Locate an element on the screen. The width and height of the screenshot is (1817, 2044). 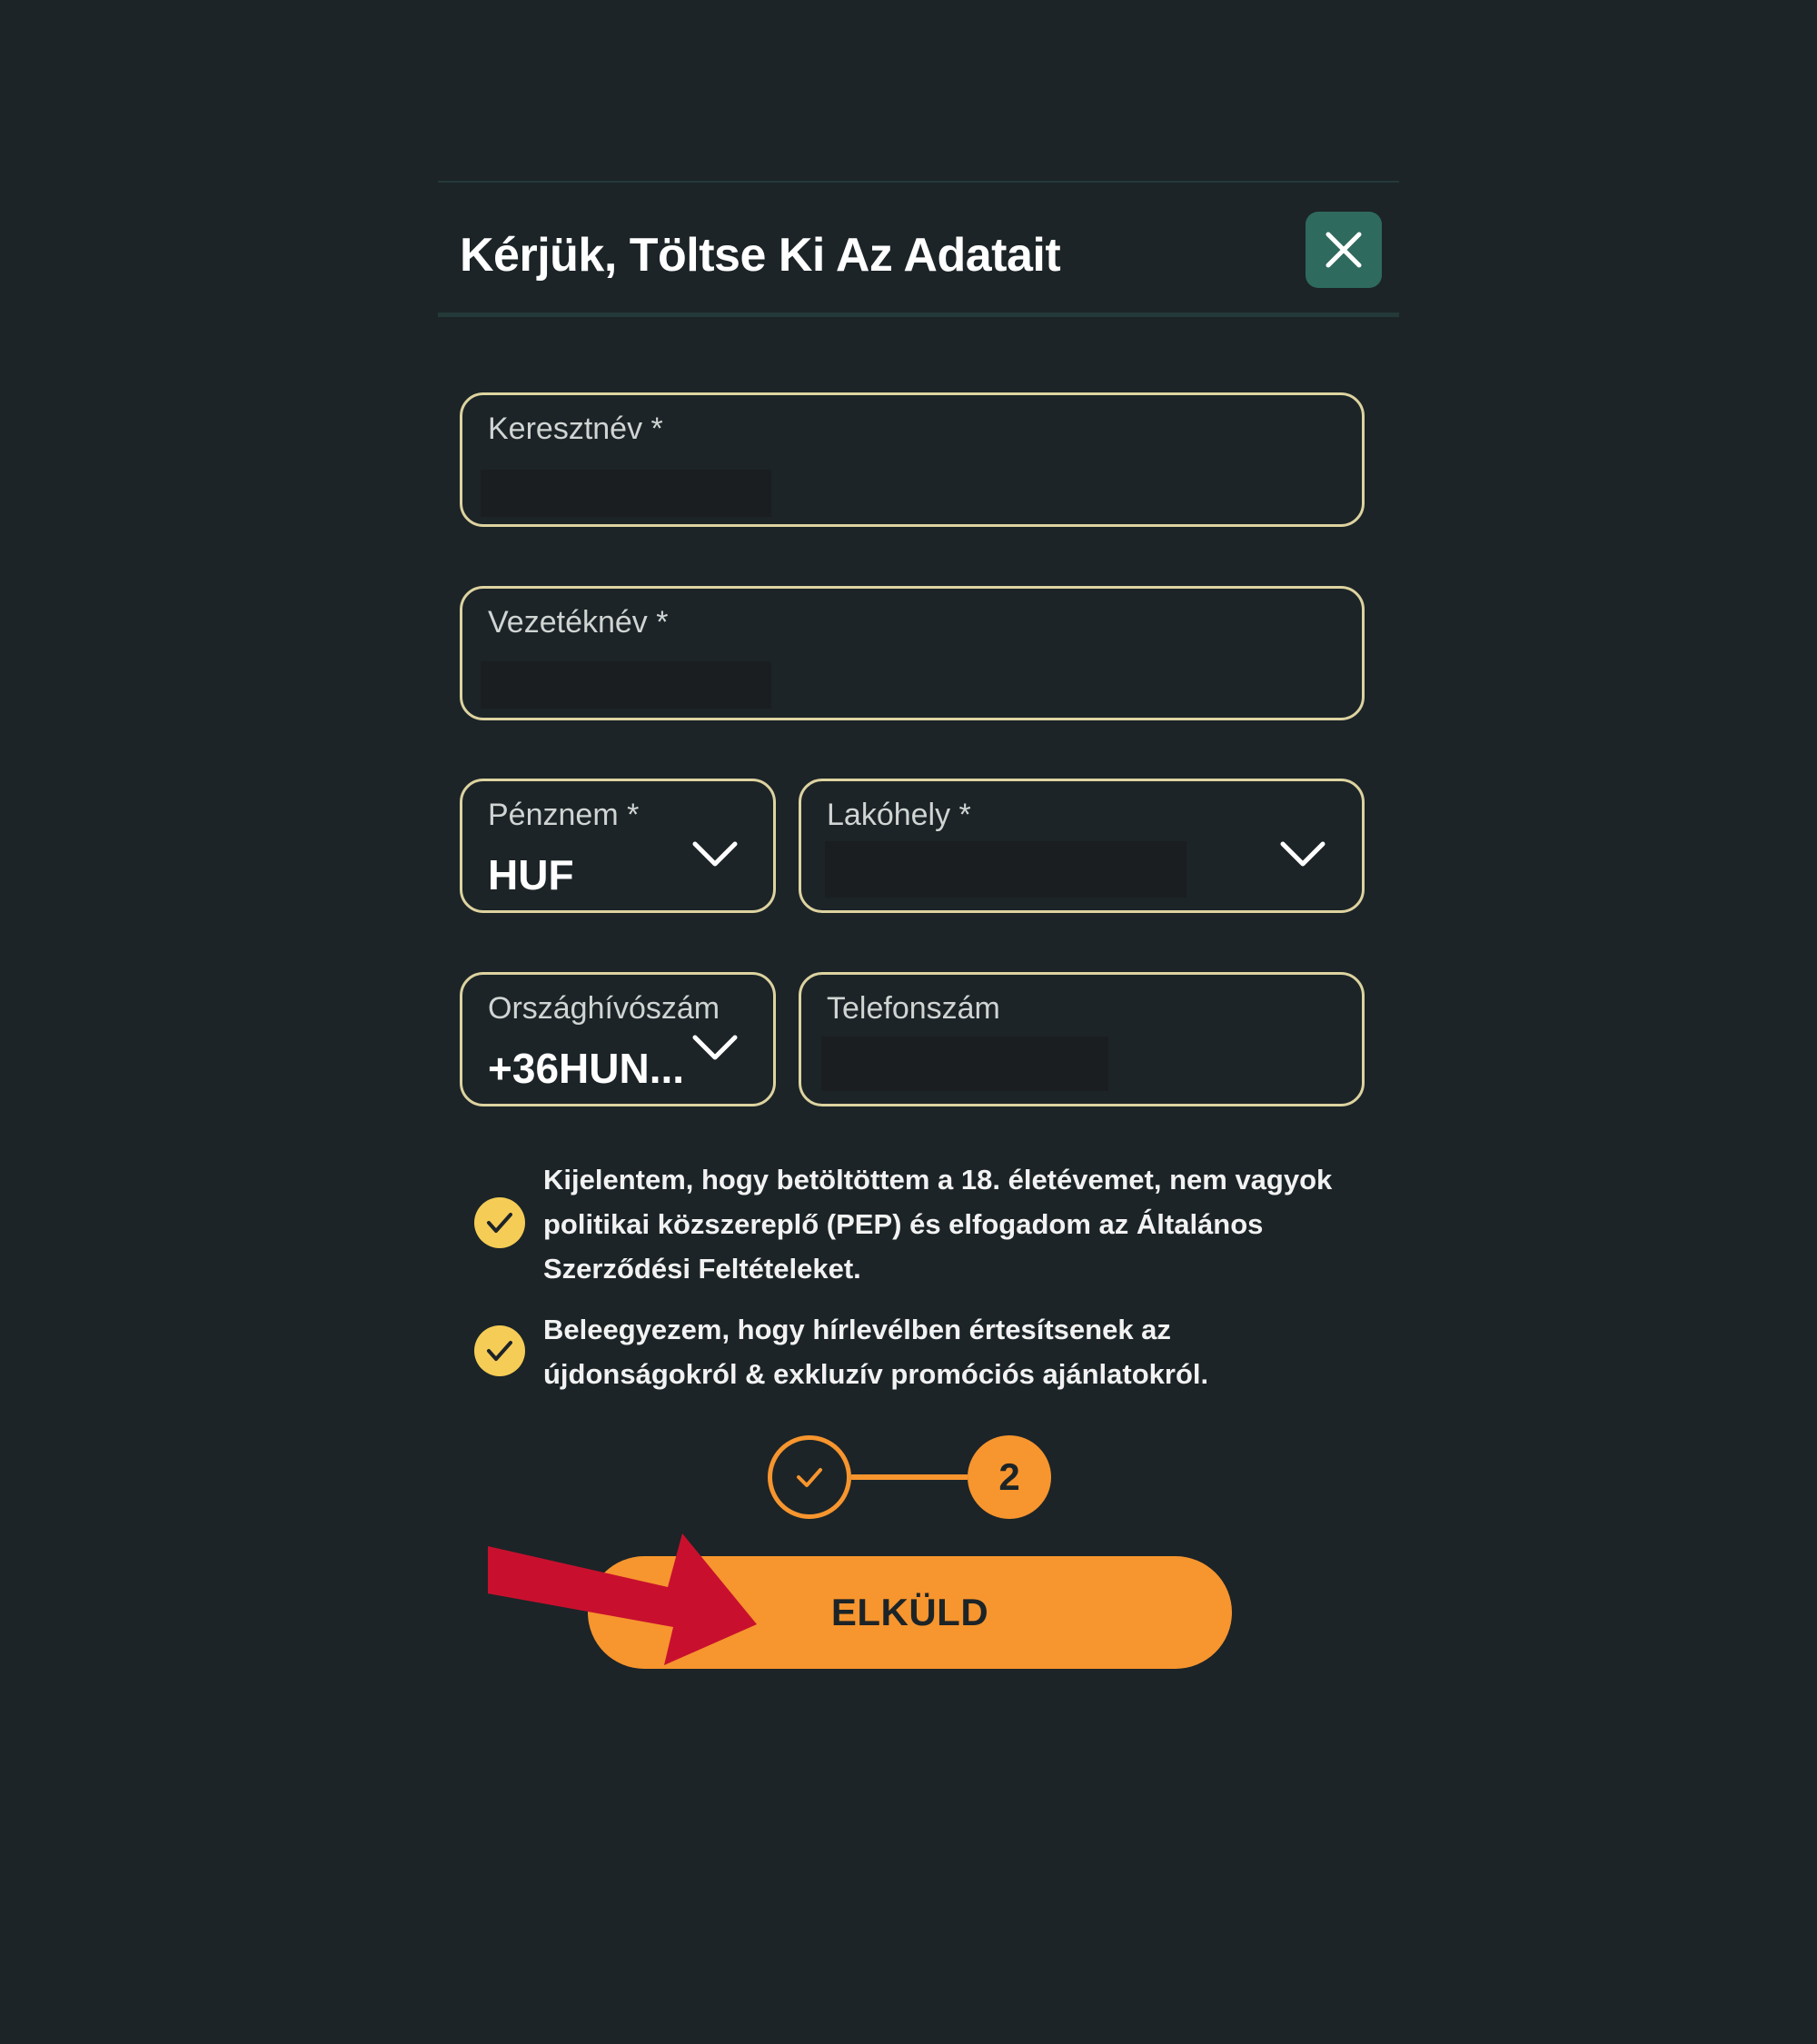
residence-select: Lakóhely * is located at coordinates (1082, 846).